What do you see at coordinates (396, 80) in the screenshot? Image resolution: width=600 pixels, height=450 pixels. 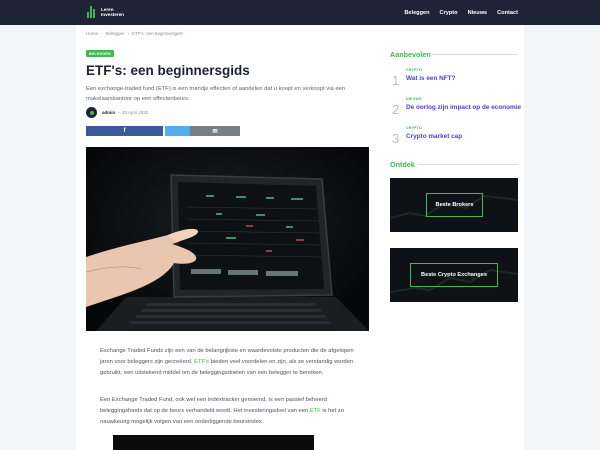 I see `rank-number: 1` at bounding box center [396, 80].